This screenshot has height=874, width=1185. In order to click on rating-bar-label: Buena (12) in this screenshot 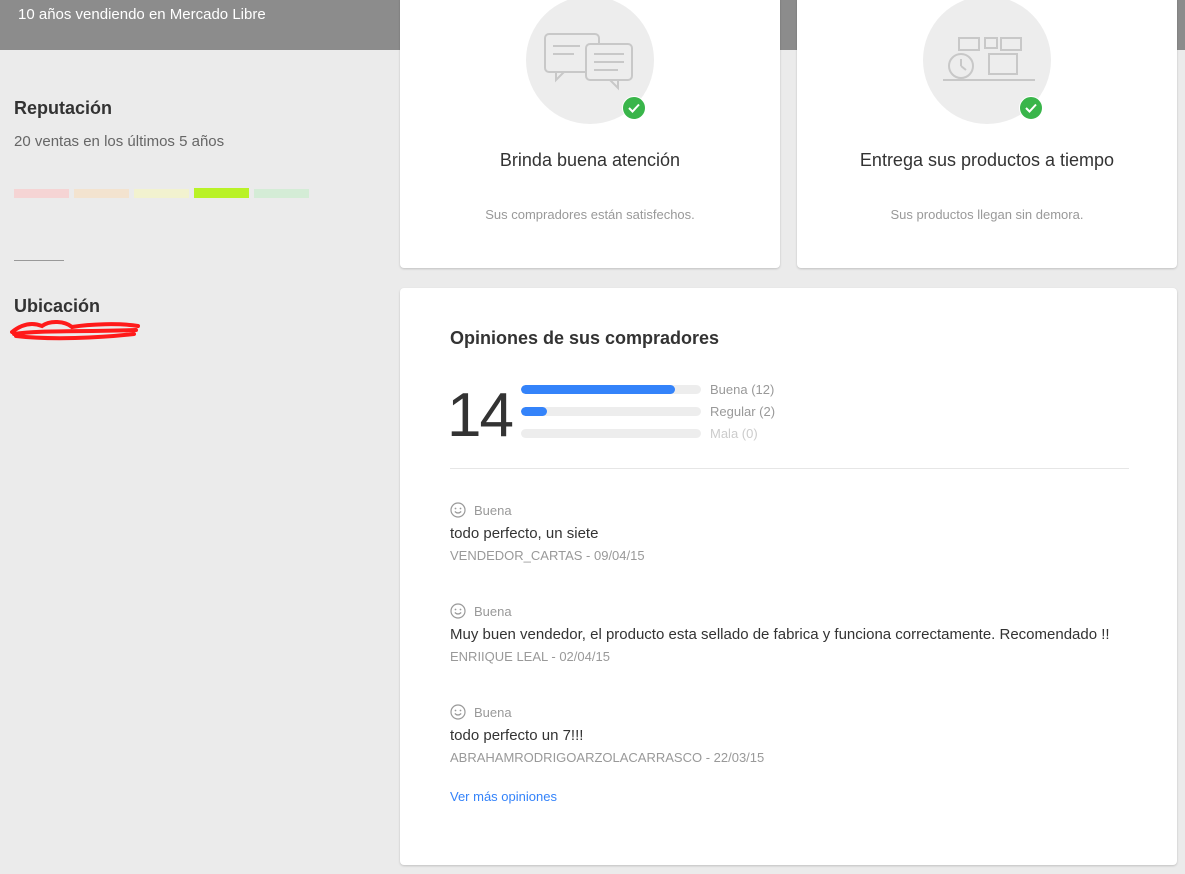, I will do `click(742, 389)`.